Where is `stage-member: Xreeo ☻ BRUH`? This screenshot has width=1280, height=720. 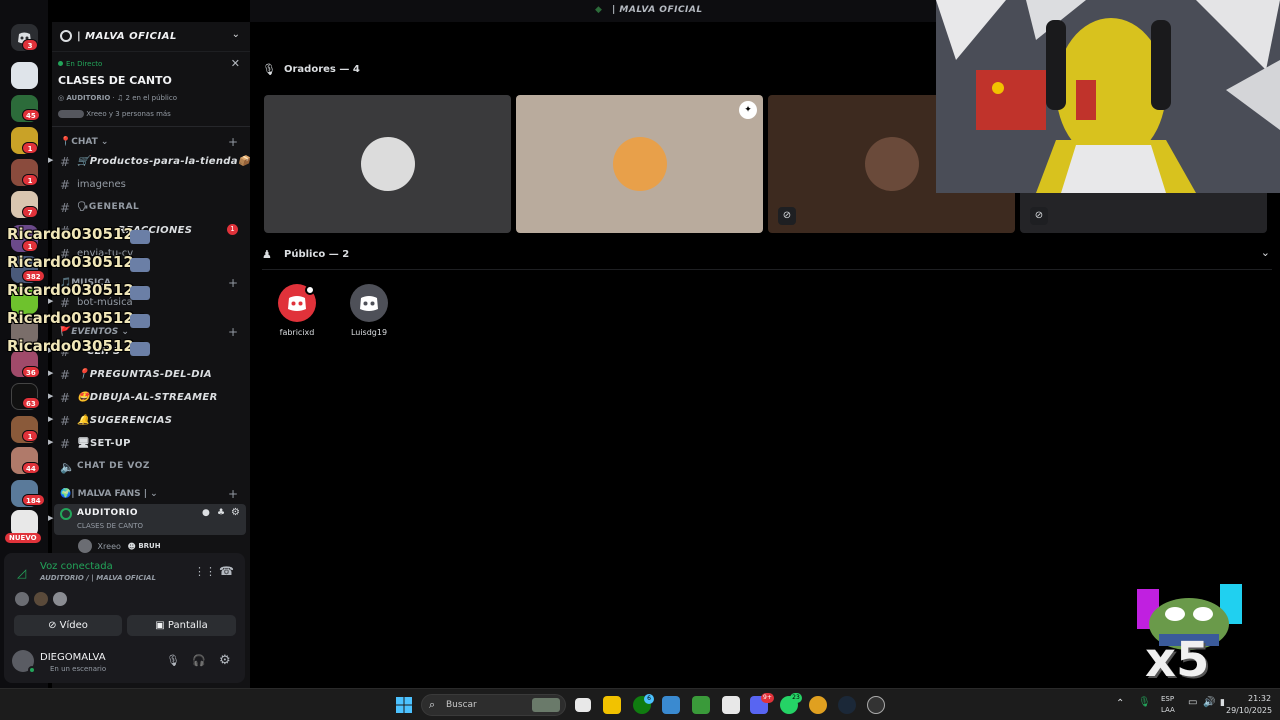
stage-member: Xreeo ☻ BRUH is located at coordinates (119, 546).